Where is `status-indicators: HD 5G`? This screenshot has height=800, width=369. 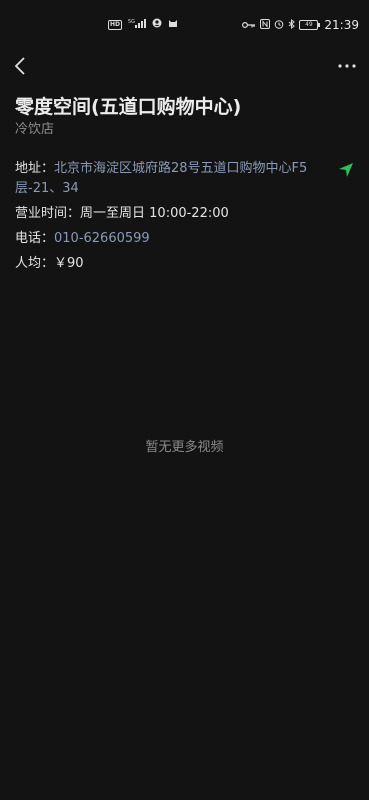
status-indicators: HD 5G is located at coordinates (143, 24).